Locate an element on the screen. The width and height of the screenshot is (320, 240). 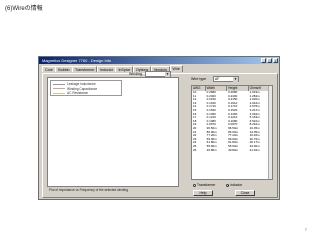
wire-type-select: AF ▼ is located at coordinates (226, 79).